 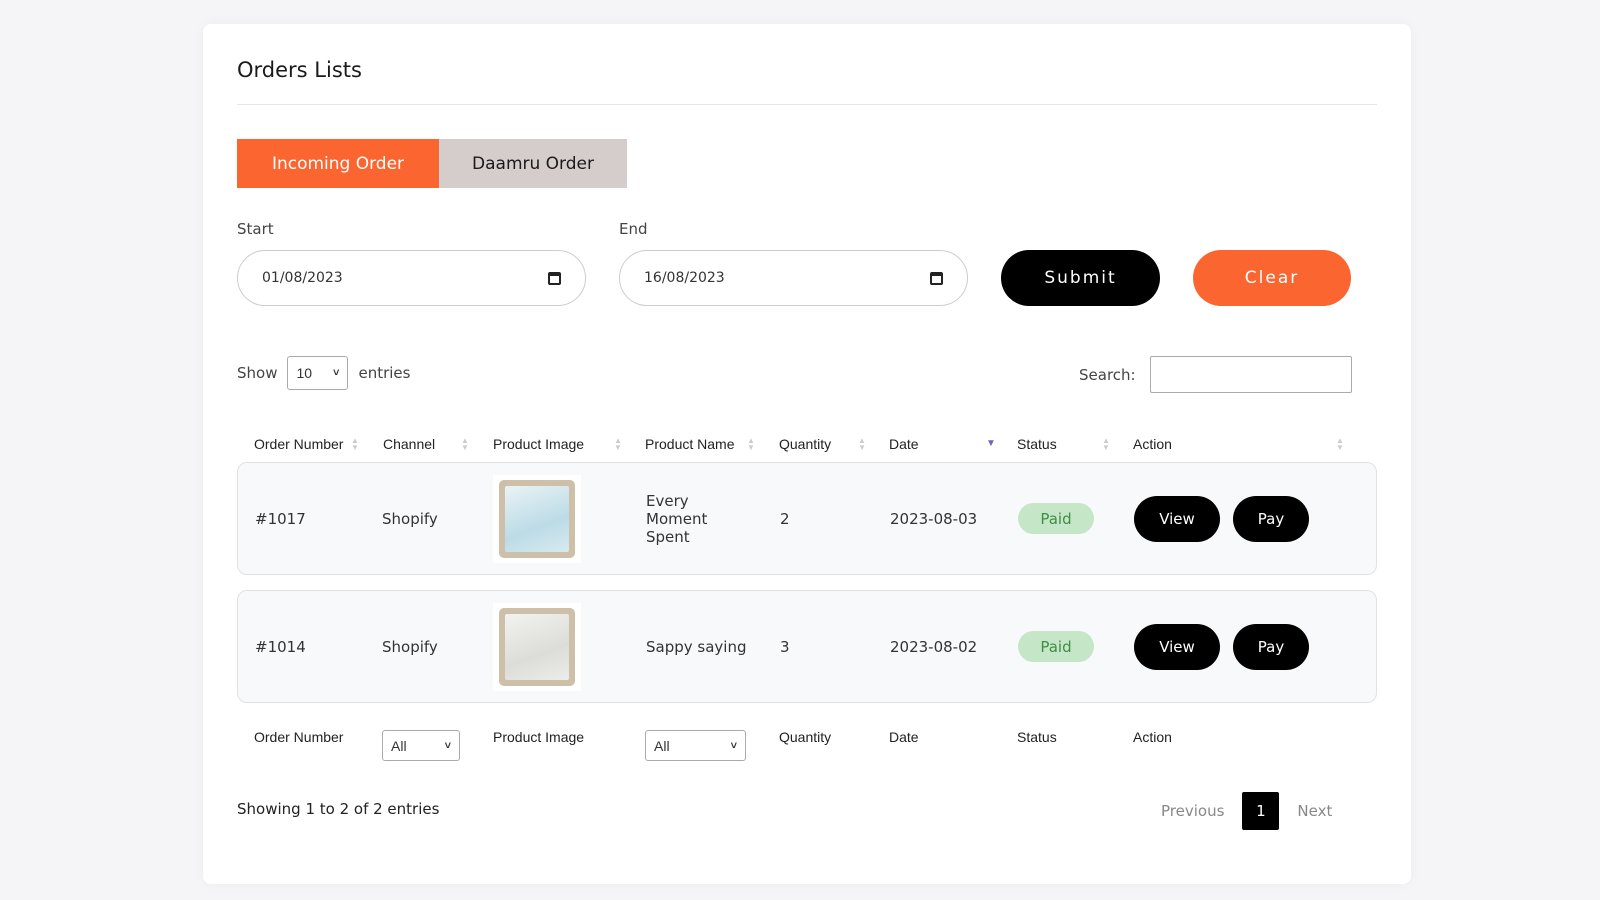 What do you see at coordinates (689, 444) in the screenshot?
I see `column-header-product-name: Product Name` at bounding box center [689, 444].